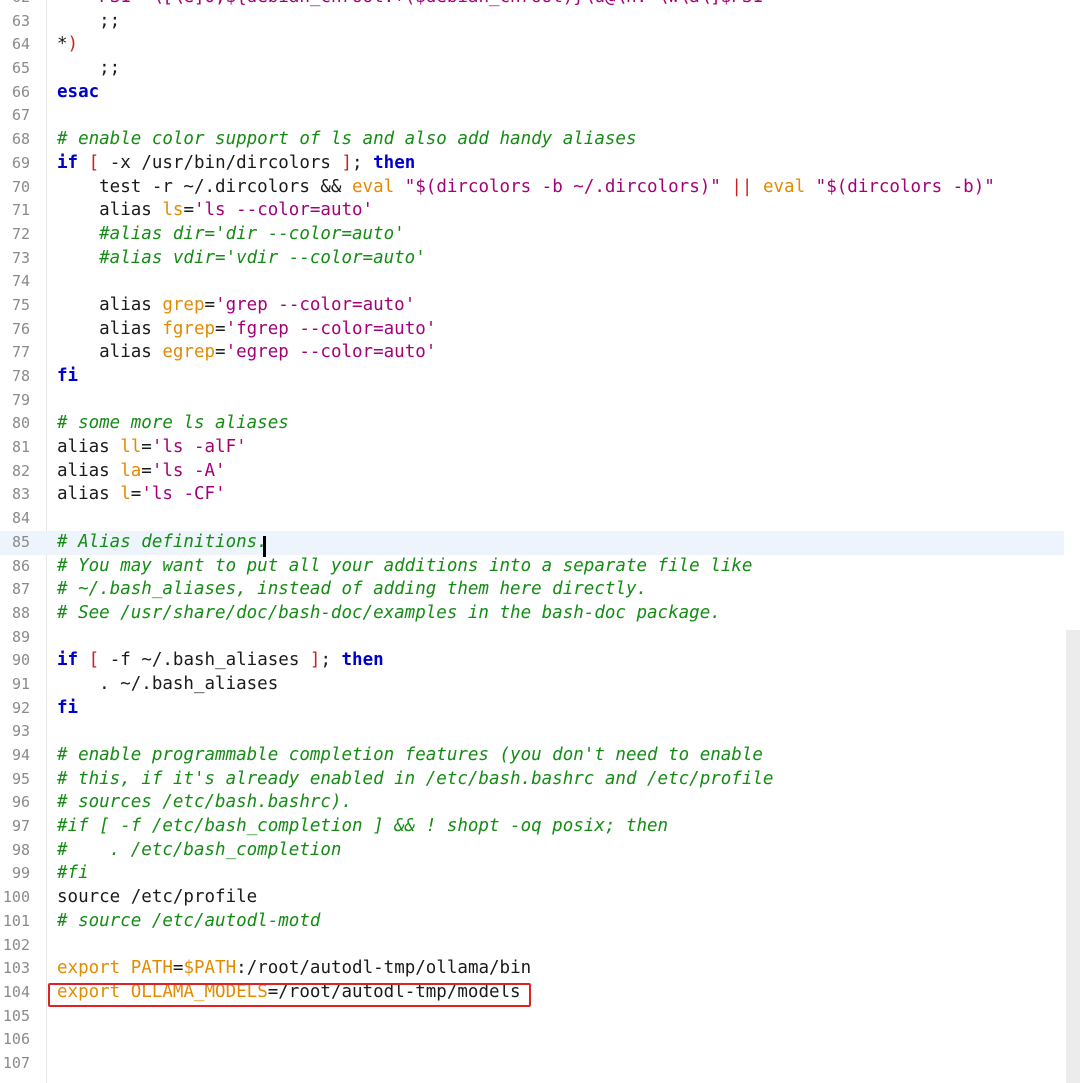 Image resolution: width=1080 pixels, height=1083 pixels. Describe the element at coordinates (199, 851) in the screenshot. I see `code-text: # . /etc/bash_completion` at that location.